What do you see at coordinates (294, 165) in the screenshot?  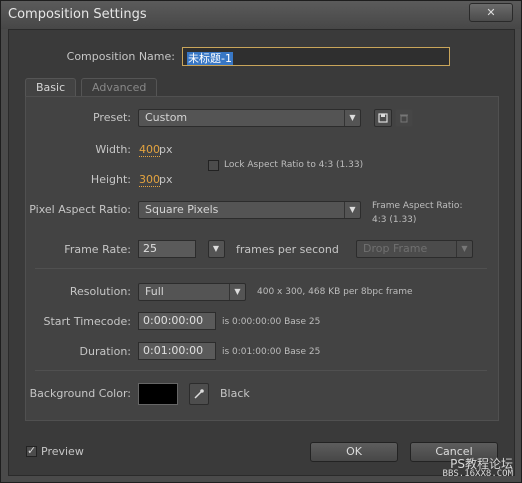 I see `lock-aspect-label: Lock Aspect Ratio to 4:3 (1.33)` at bounding box center [294, 165].